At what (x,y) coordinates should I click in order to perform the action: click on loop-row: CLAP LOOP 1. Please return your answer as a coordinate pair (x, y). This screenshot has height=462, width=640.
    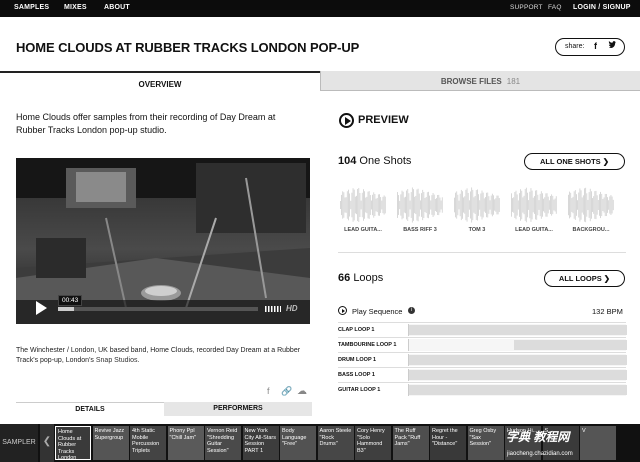
    Looking at the image, I should click on (482, 329).